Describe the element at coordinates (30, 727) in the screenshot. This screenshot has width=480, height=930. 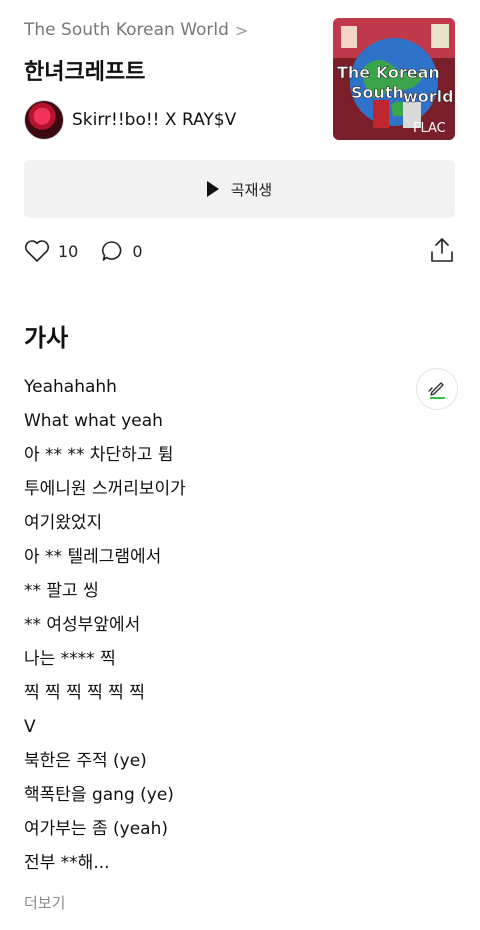
I see `lyric-line: V` at that location.